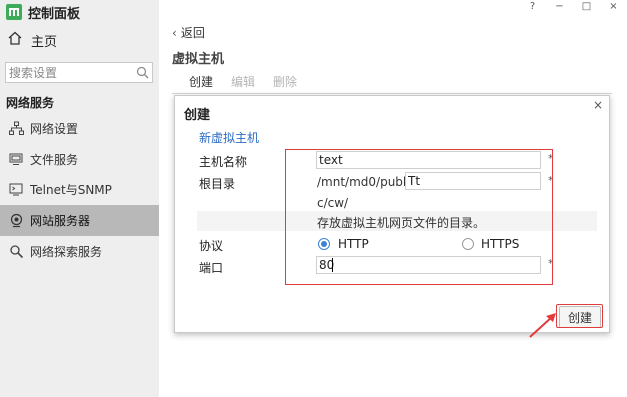 This screenshot has width=627, height=397. What do you see at coordinates (79, 159) in the screenshot?
I see `sidebar-item-file-service: 文件服务` at bounding box center [79, 159].